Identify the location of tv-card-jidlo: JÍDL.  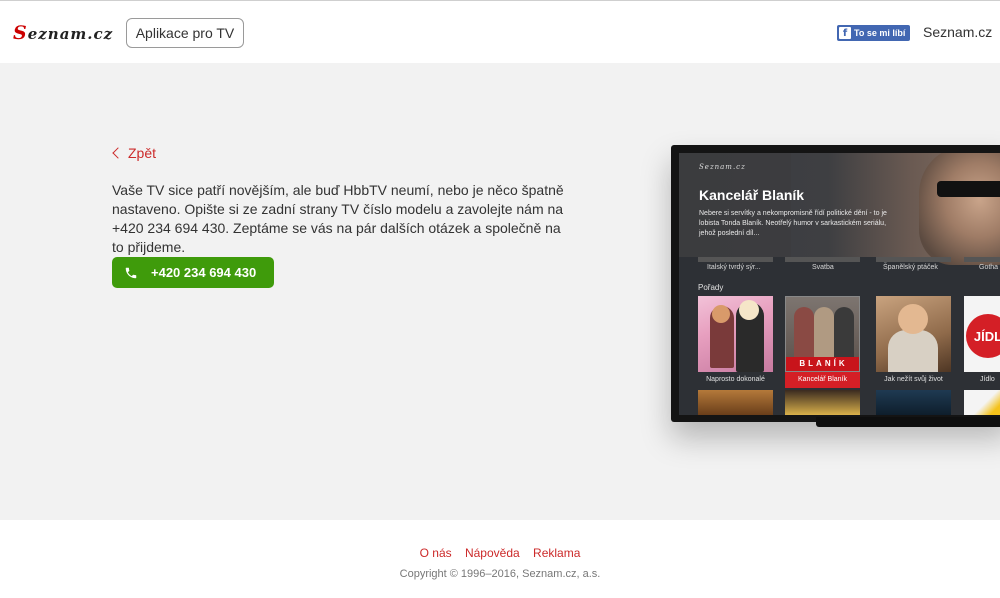
(982, 334).